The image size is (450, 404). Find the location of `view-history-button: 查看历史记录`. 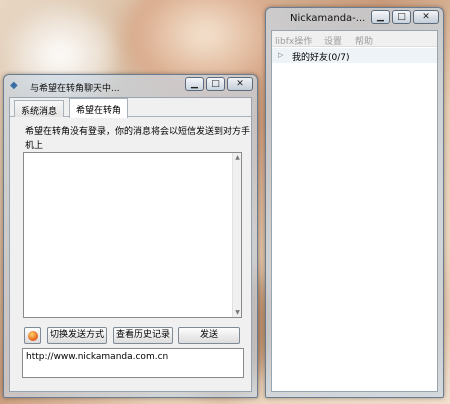

view-history-button: 查看历史记录 is located at coordinates (143, 335).